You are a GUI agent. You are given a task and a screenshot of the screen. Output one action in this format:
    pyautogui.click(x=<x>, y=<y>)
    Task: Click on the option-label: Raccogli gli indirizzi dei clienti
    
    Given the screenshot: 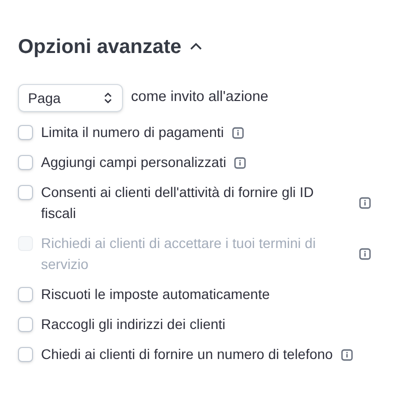 What is the action you would take?
    pyautogui.click(x=133, y=324)
    